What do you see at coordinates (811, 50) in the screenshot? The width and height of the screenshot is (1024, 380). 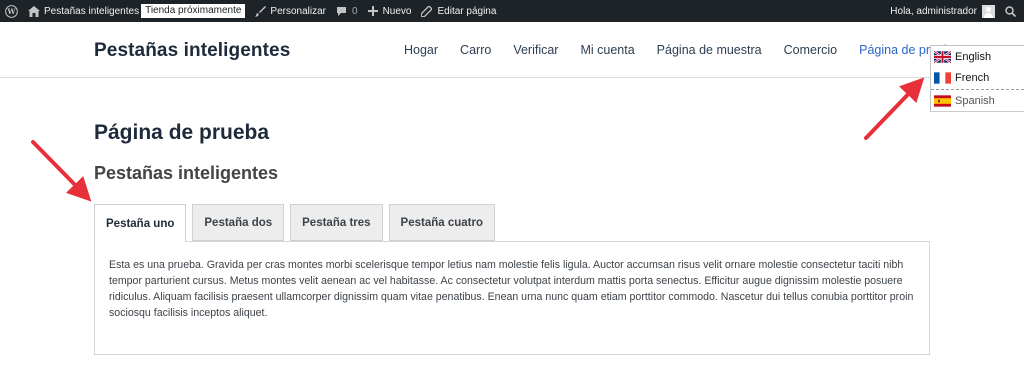 I see `nav-item-shop: Comercio` at bounding box center [811, 50].